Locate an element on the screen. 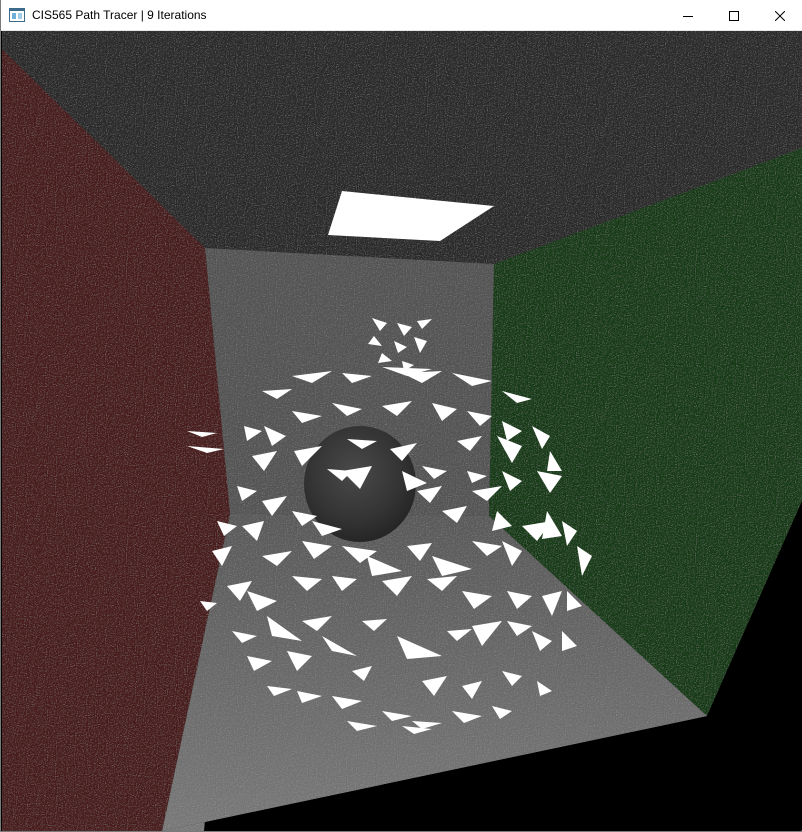 The width and height of the screenshot is (802, 832). window-title: CIS565 Path Tracer | 9 Iterations is located at coordinates (119, 15).